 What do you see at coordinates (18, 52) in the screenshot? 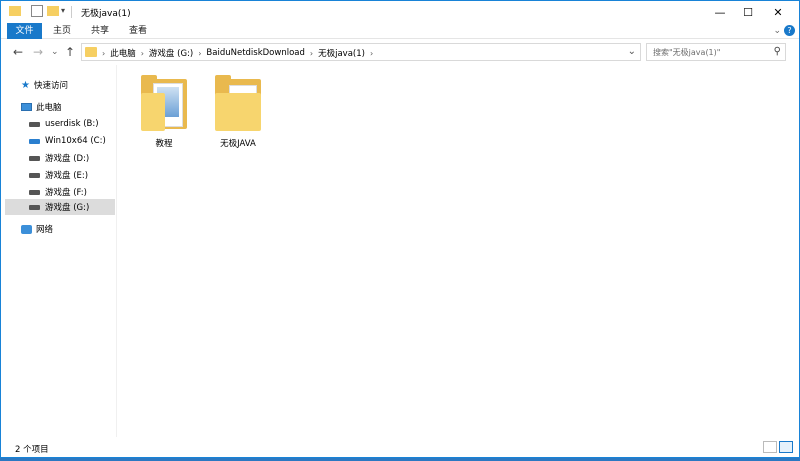
I see `back-button: ←` at bounding box center [18, 52].